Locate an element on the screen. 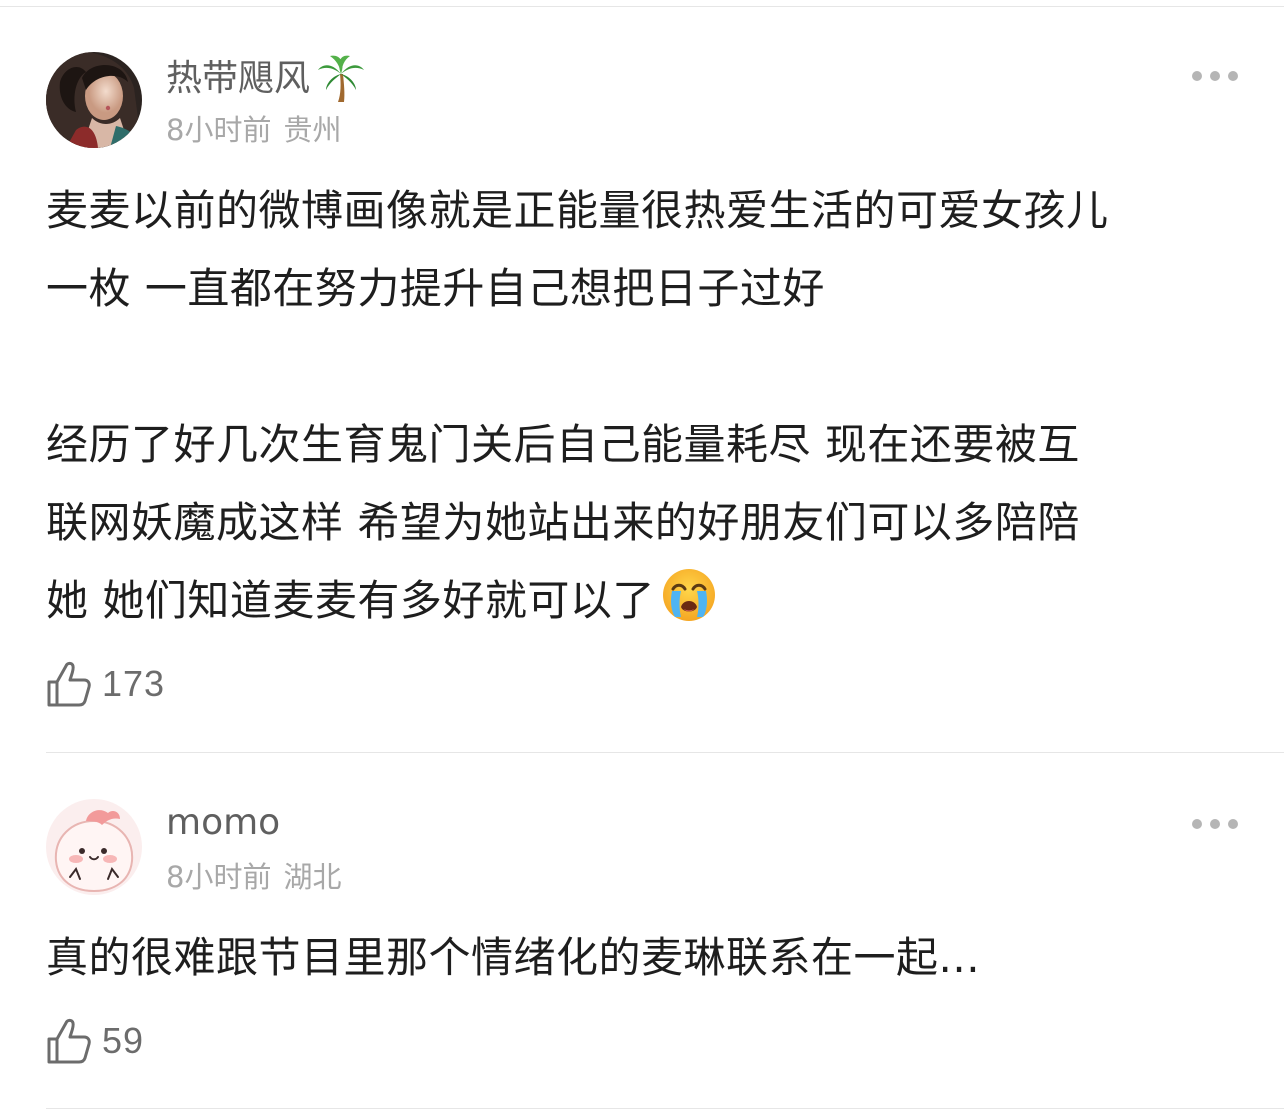  comment-line: 麦麦以前的微博画像就是正能量很热爱生活的可爱女孩儿 is located at coordinates (577, 210).